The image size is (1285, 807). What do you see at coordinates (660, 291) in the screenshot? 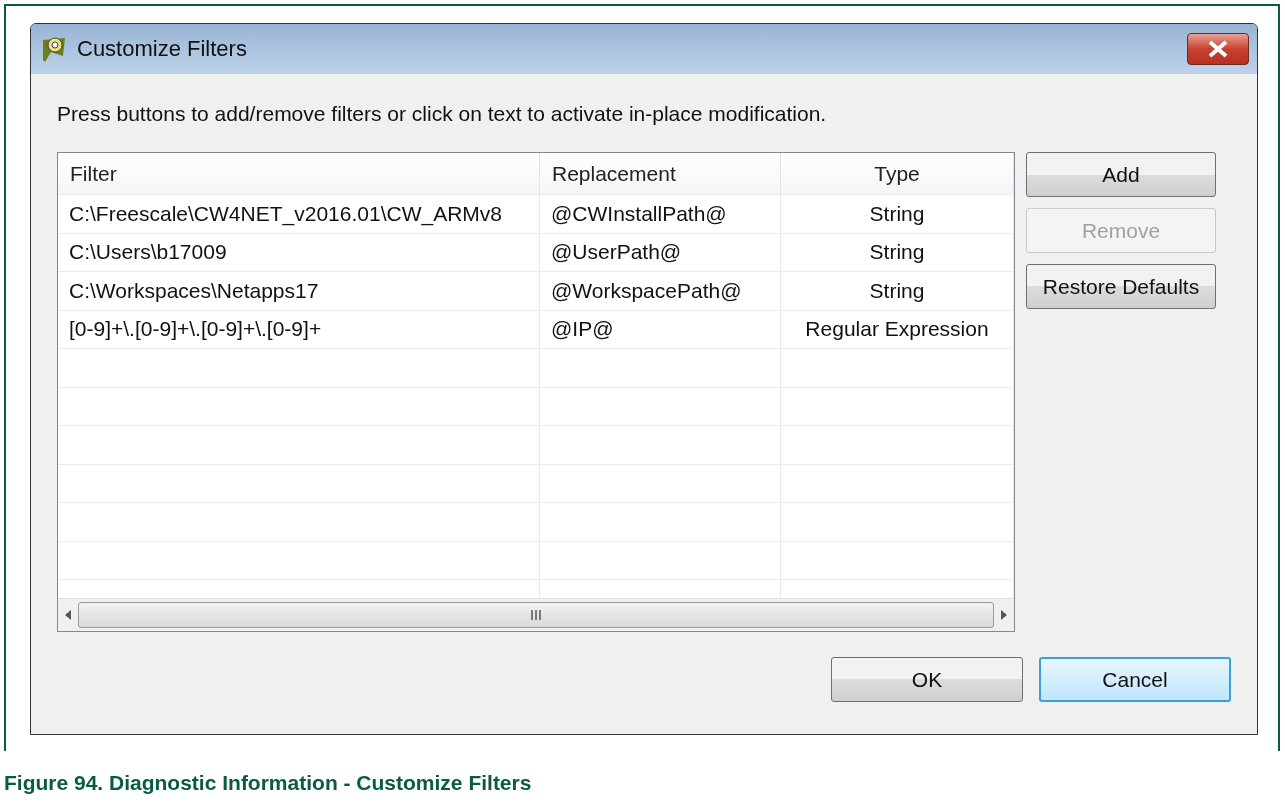
I see `table-cell: @WorkspacePath@` at bounding box center [660, 291].